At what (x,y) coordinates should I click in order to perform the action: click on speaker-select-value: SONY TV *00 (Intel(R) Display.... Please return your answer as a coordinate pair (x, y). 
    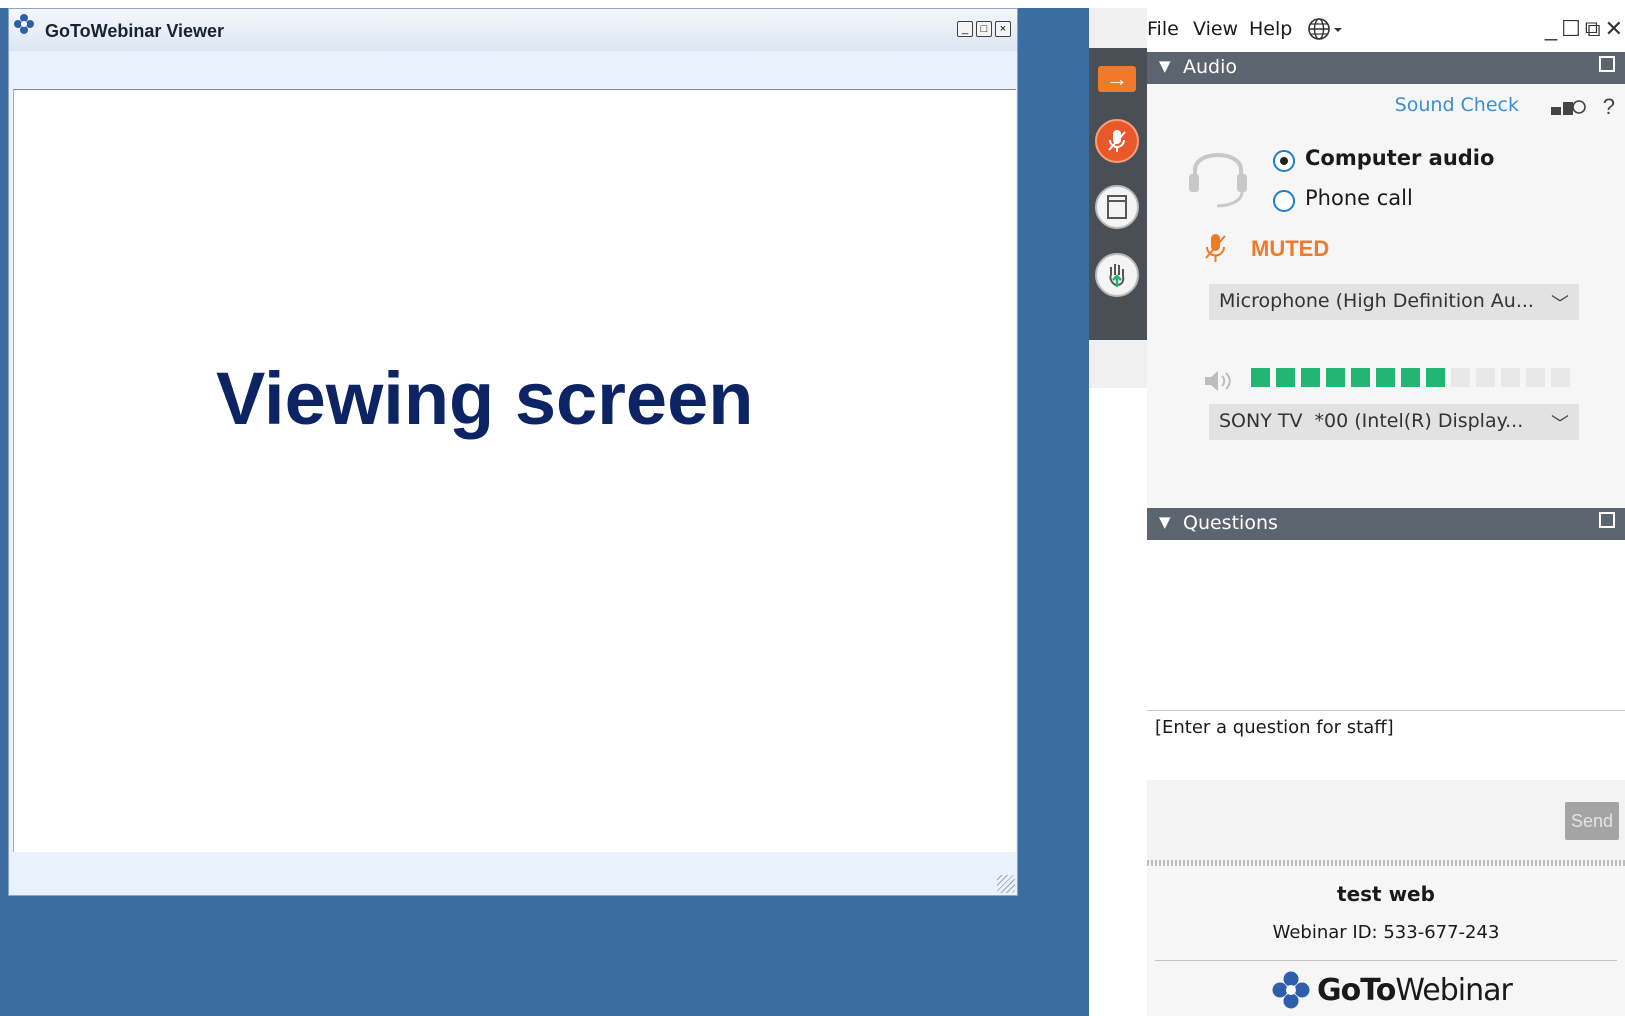
    Looking at the image, I should click on (1371, 421).